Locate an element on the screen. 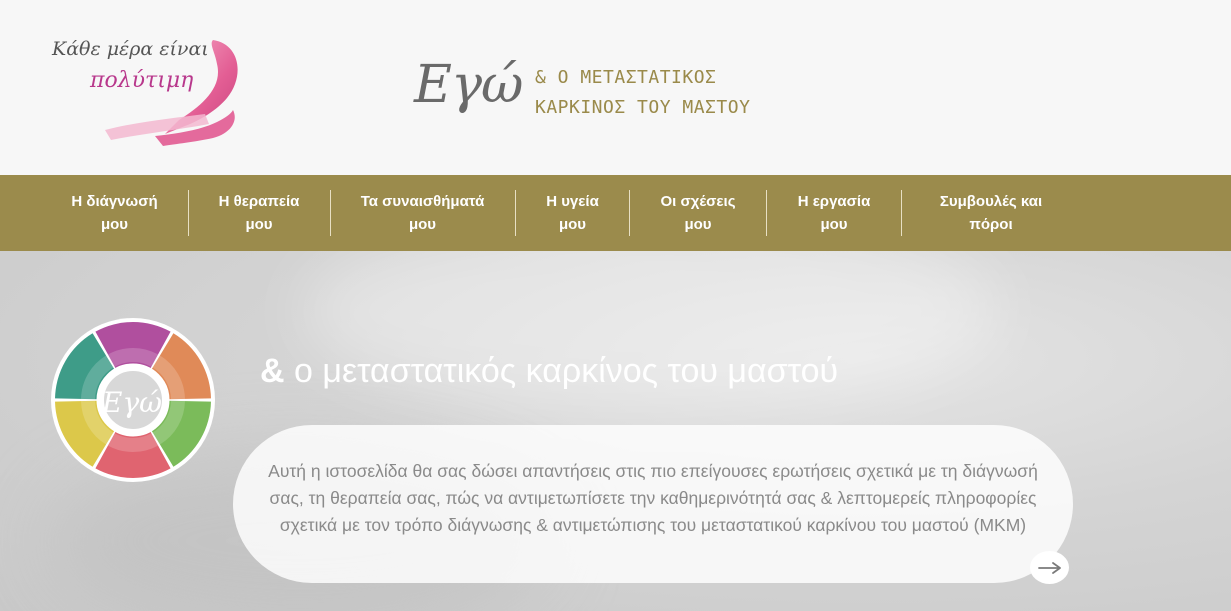 Image resolution: width=1231 pixels, height=611 pixels. brand-title: Εγώ is located at coordinates (468, 85).